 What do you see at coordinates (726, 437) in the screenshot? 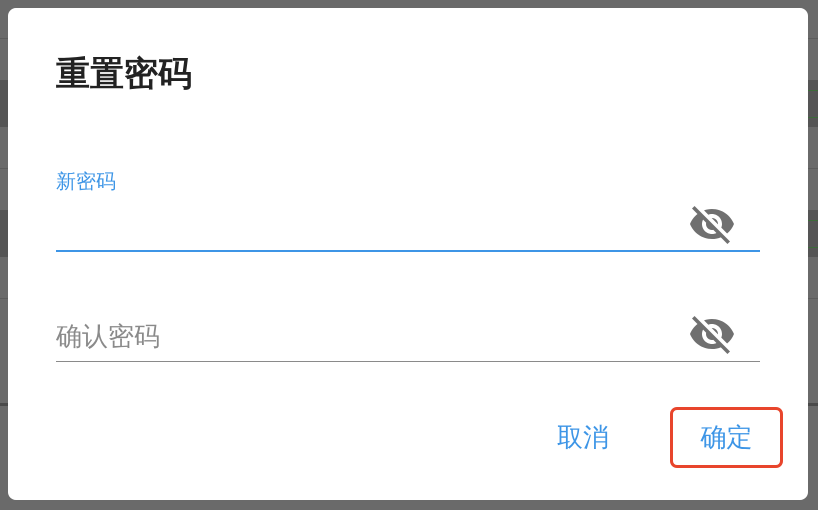
I see `dialog-button: 确定` at bounding box center [726, 437].